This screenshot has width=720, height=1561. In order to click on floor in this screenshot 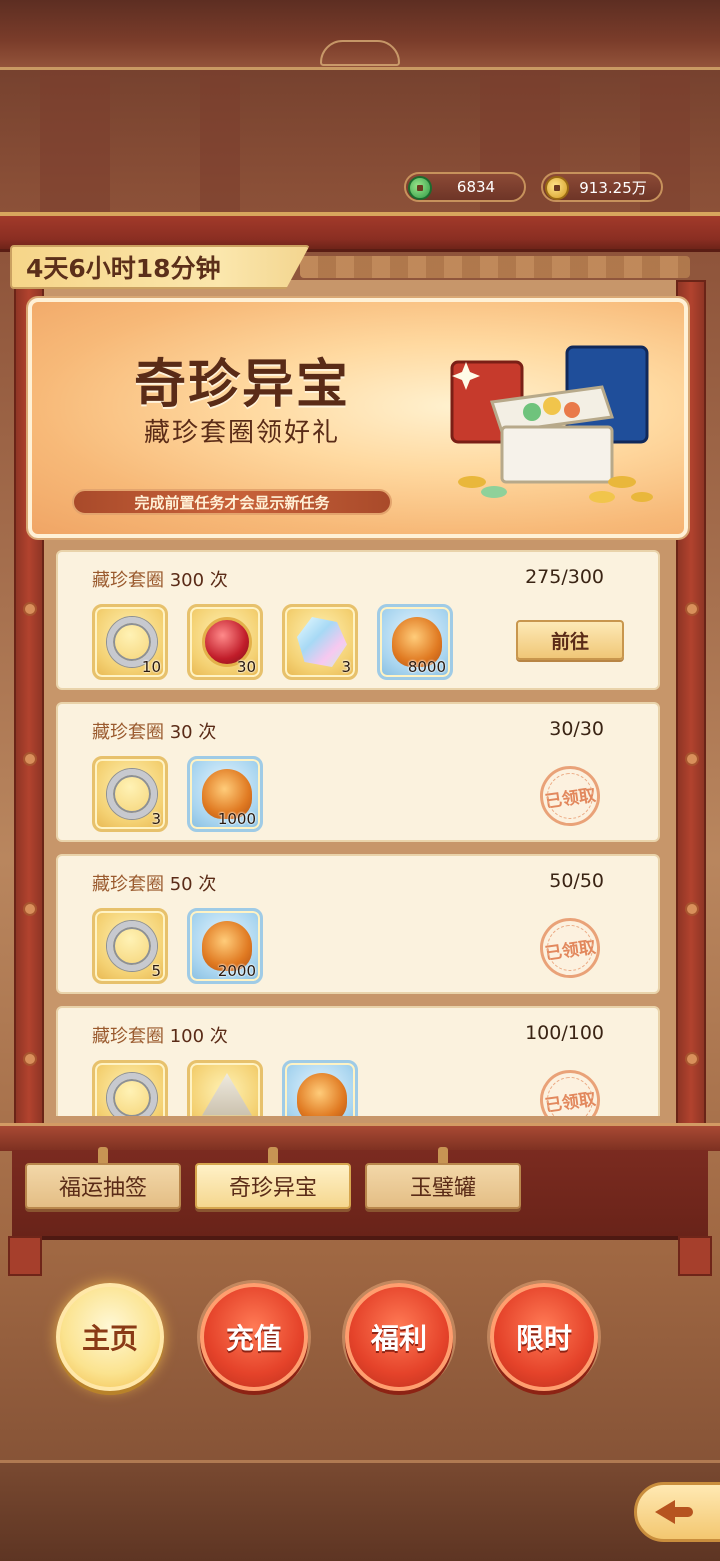, I will do `click(360, 1510)`.